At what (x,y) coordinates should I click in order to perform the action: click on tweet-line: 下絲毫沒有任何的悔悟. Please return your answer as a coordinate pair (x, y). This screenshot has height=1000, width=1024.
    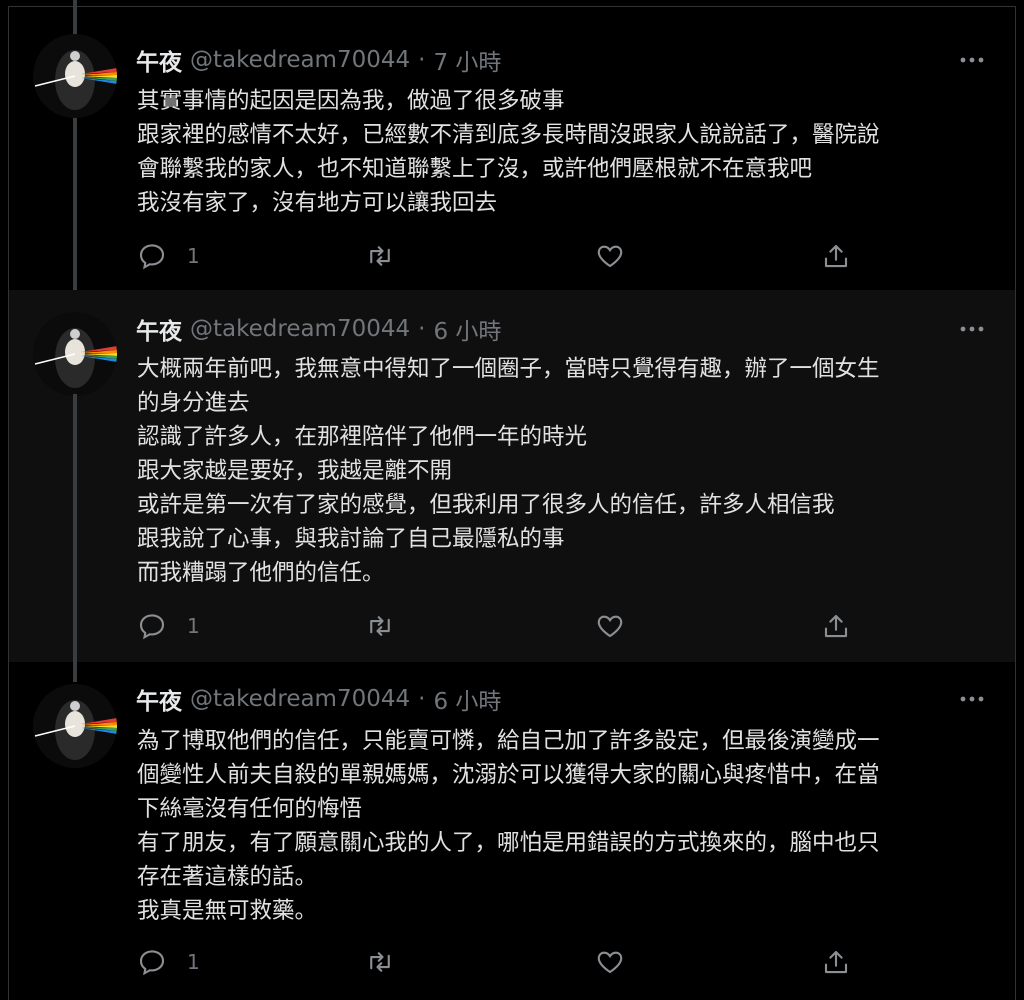
    Looking at the image, I should click on (250, 809).